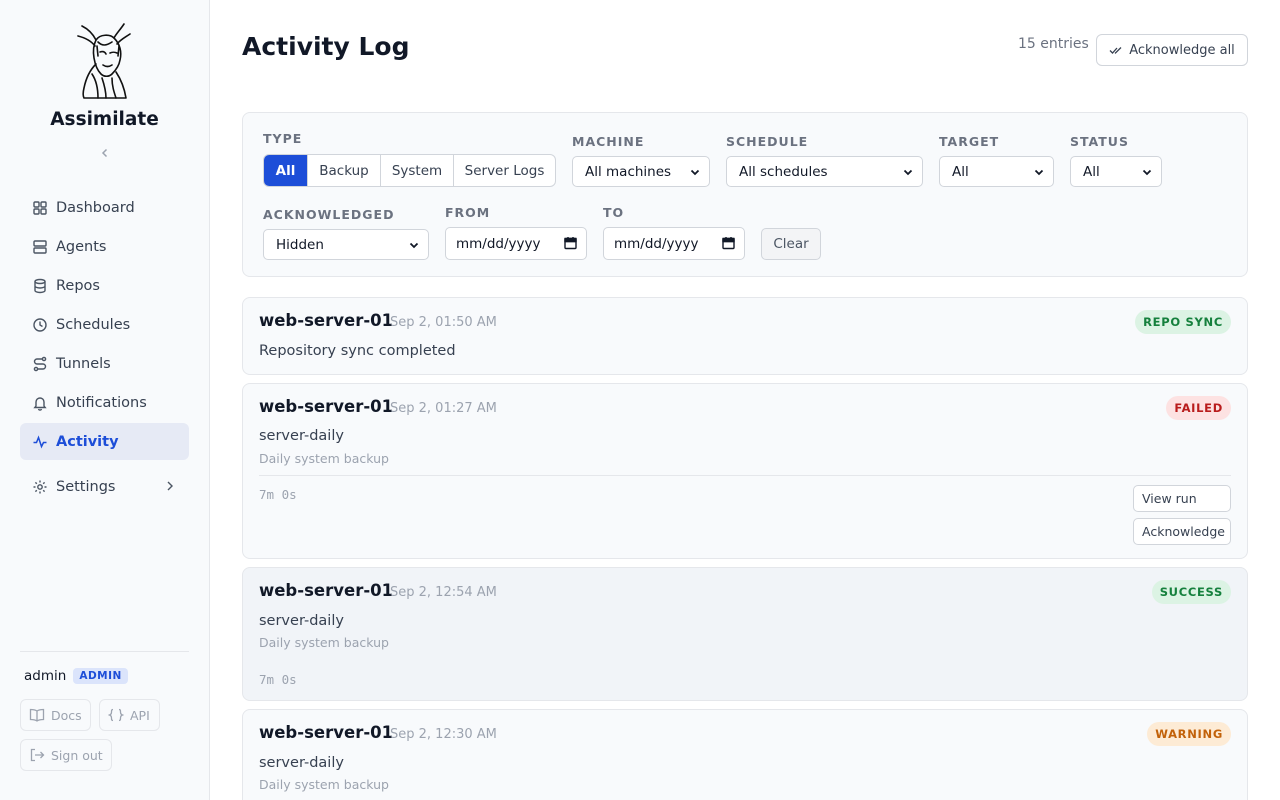  Describe the element at coordinates (1116, 171) in the screenshot. I see `status-select: All` at that location.